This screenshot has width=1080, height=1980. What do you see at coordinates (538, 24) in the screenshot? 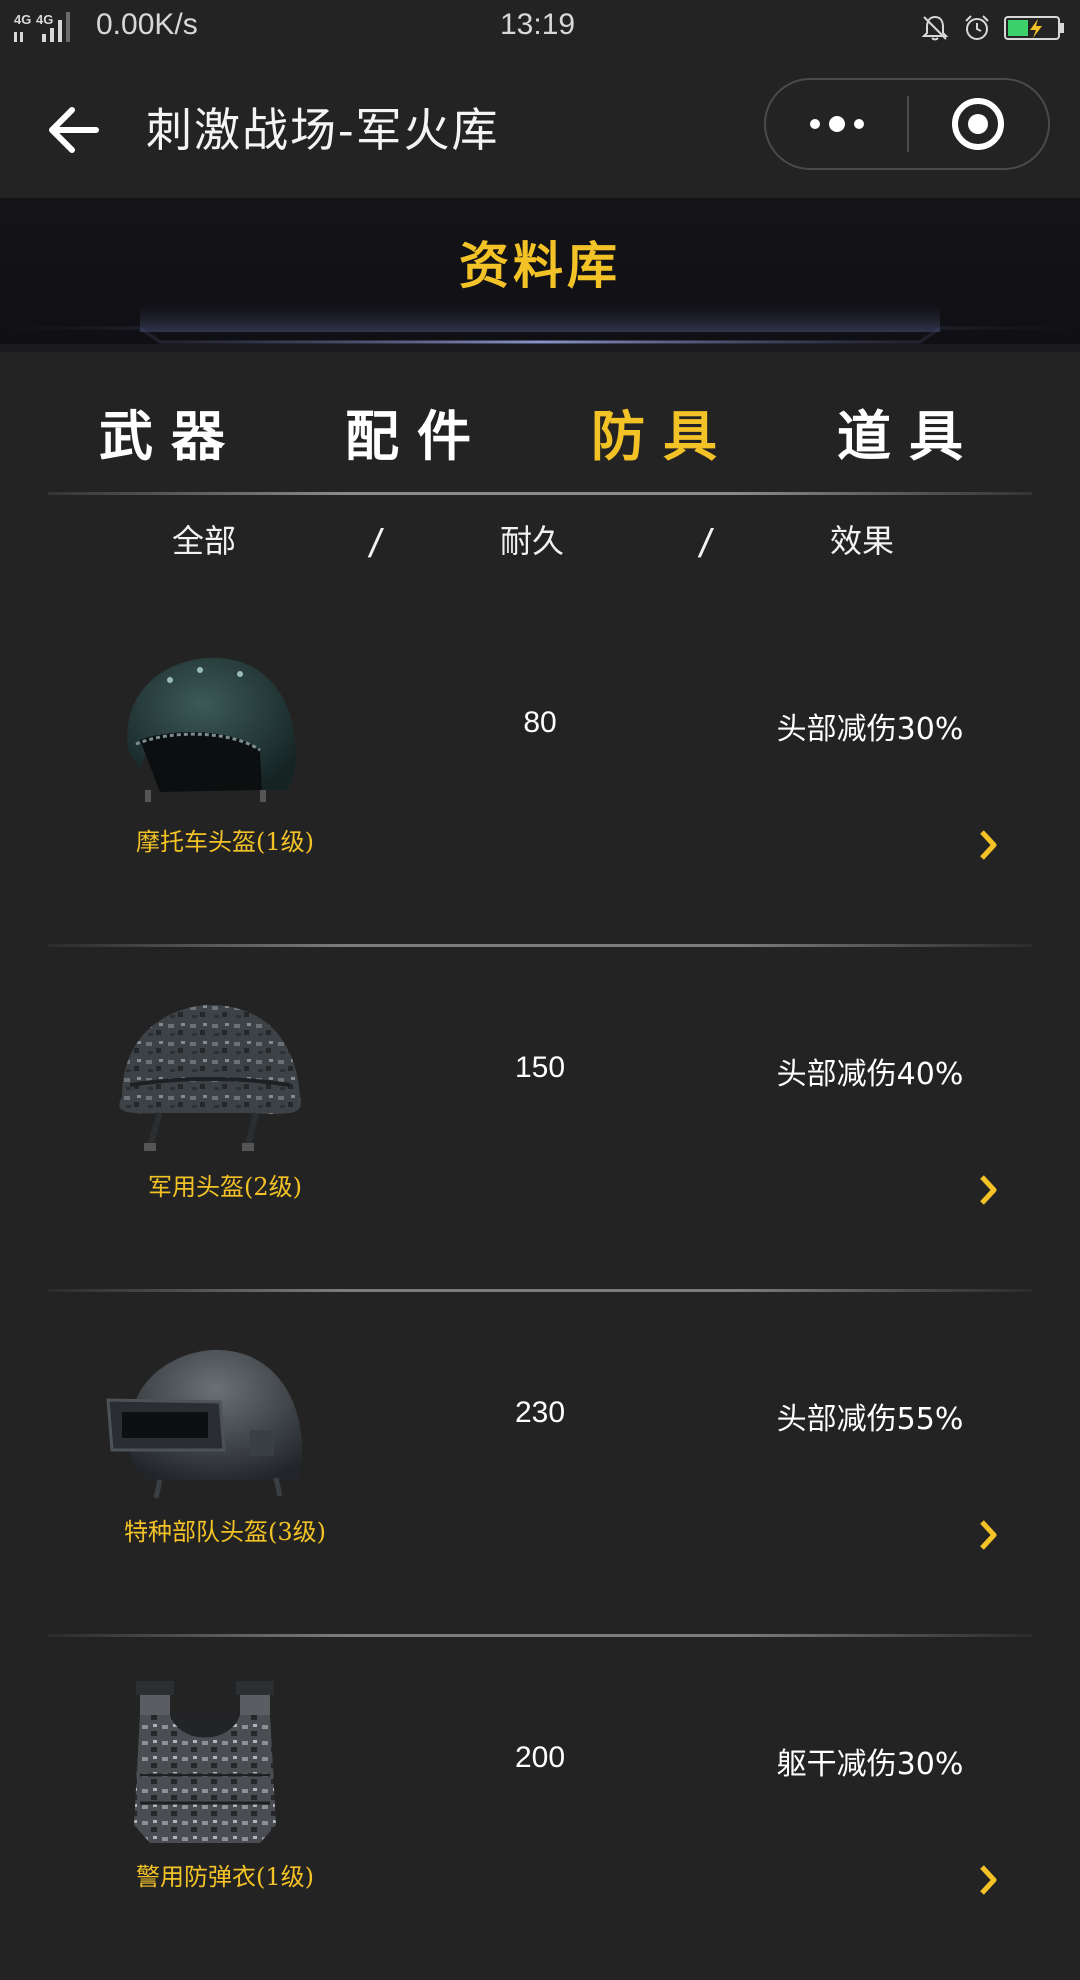
I see `clock-time: 13:19` at bounding box center [538, 24].